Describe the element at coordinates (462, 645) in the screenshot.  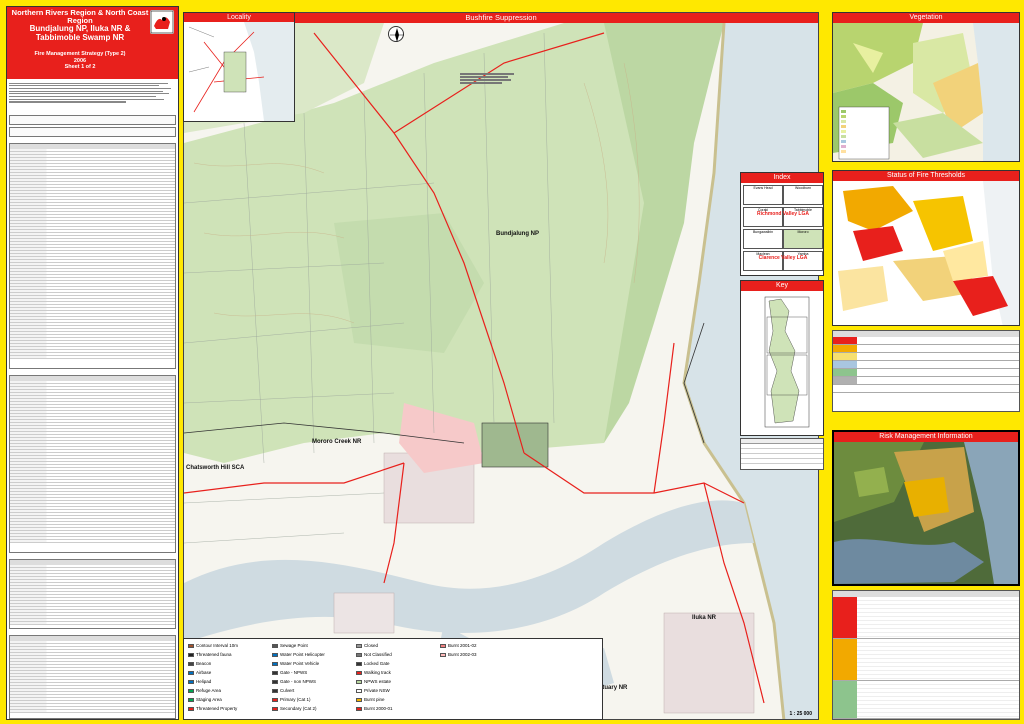
I see `legend-label: Burnt 2001-02` at that location.